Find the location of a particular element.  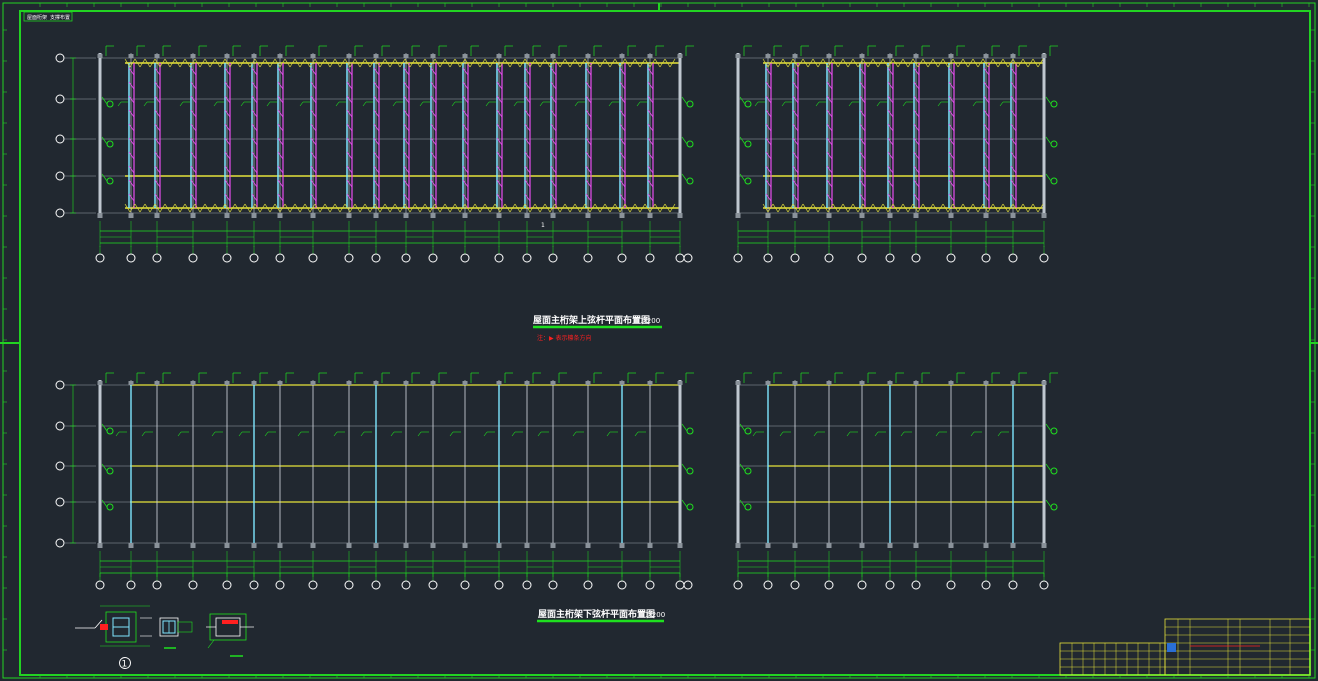

connection-details: 1 is located at coordinates (164, 637).